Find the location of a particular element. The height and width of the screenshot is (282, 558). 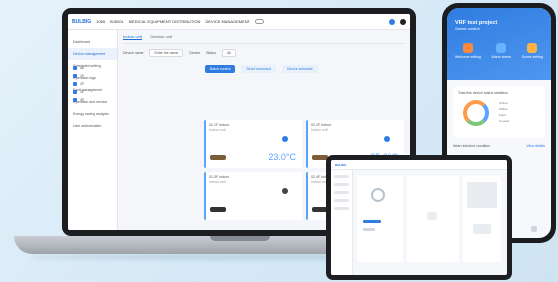

scene-item: Scene setting is located at coordinates (532, 51).